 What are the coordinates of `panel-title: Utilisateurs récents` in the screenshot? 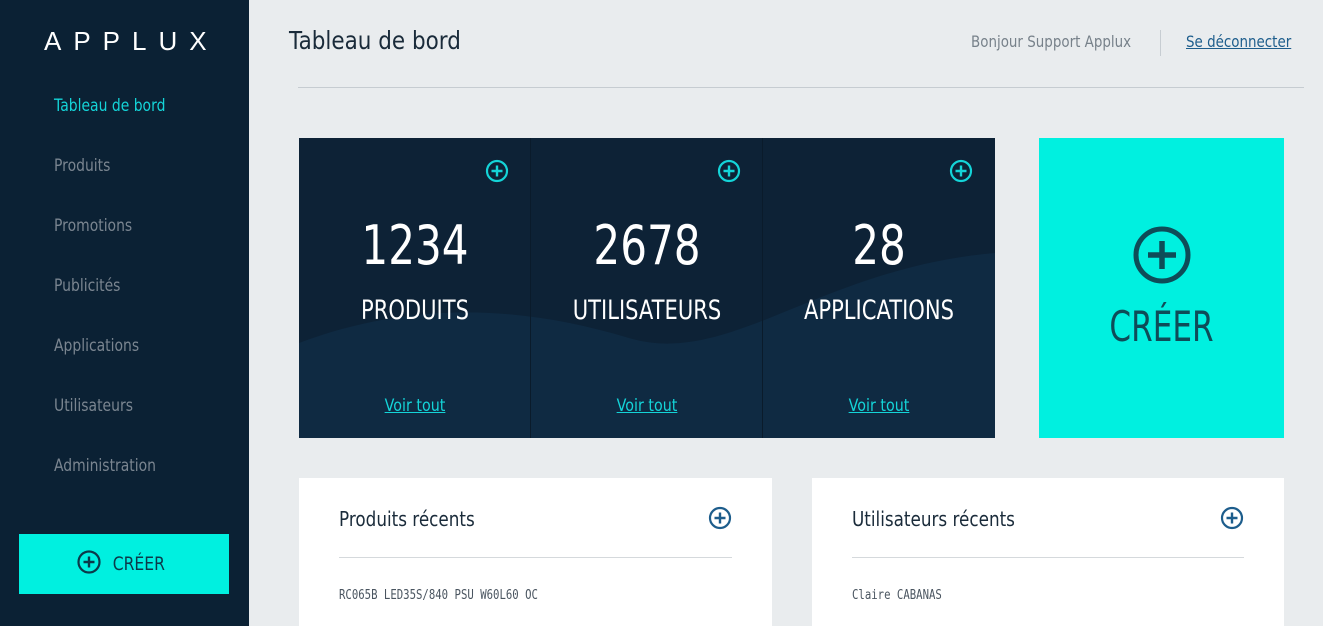 It's located at (933, 519).